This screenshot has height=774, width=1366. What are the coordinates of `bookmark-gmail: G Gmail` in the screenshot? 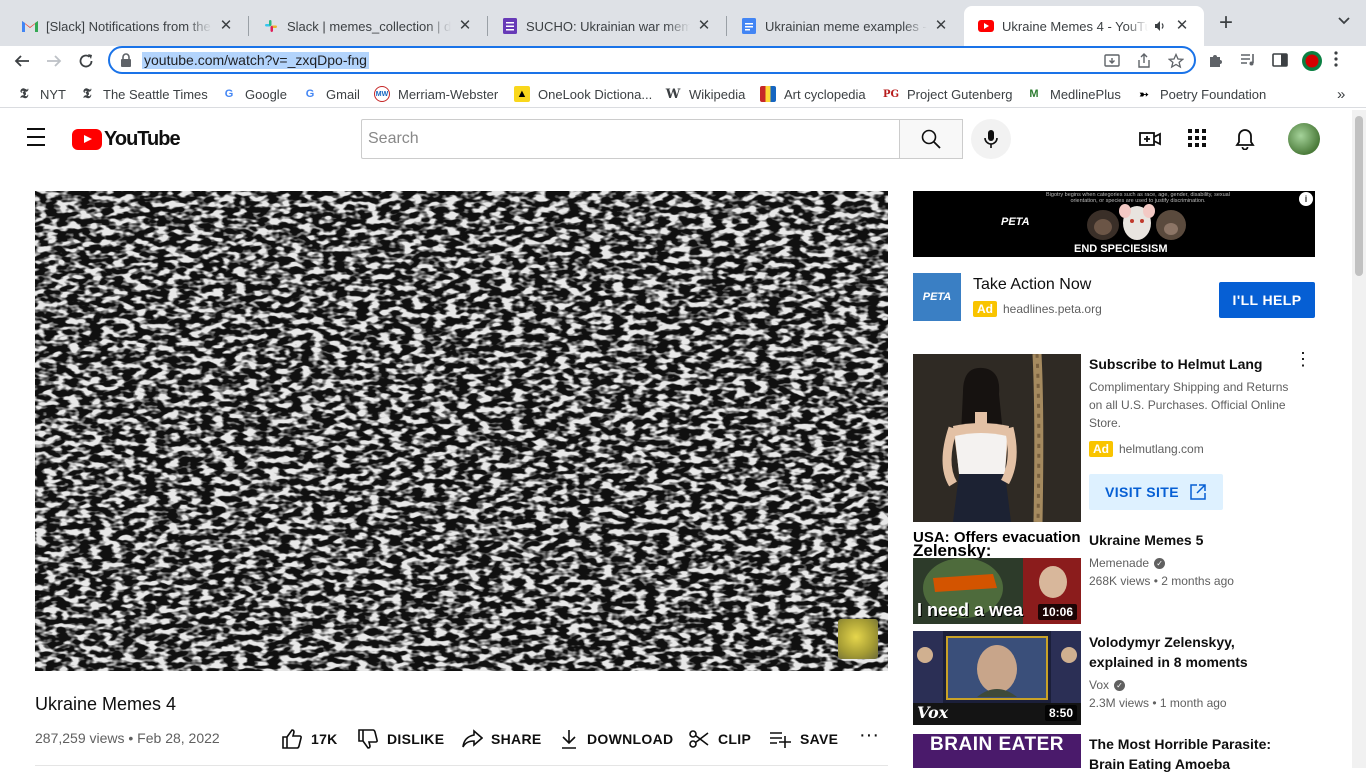 It's located at (331, 94).